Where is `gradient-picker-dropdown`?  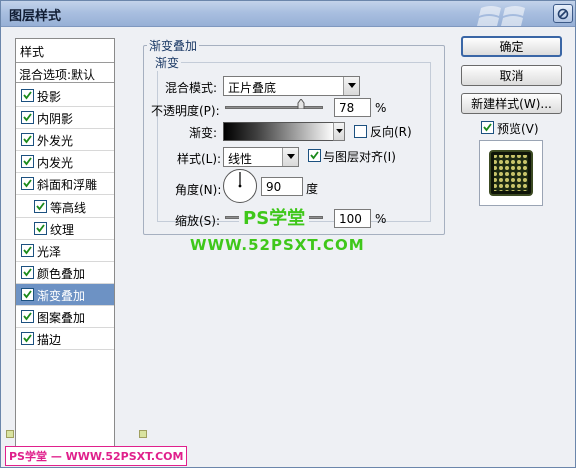 gradient-picker-dropdown is located at coordinates (339, 131).